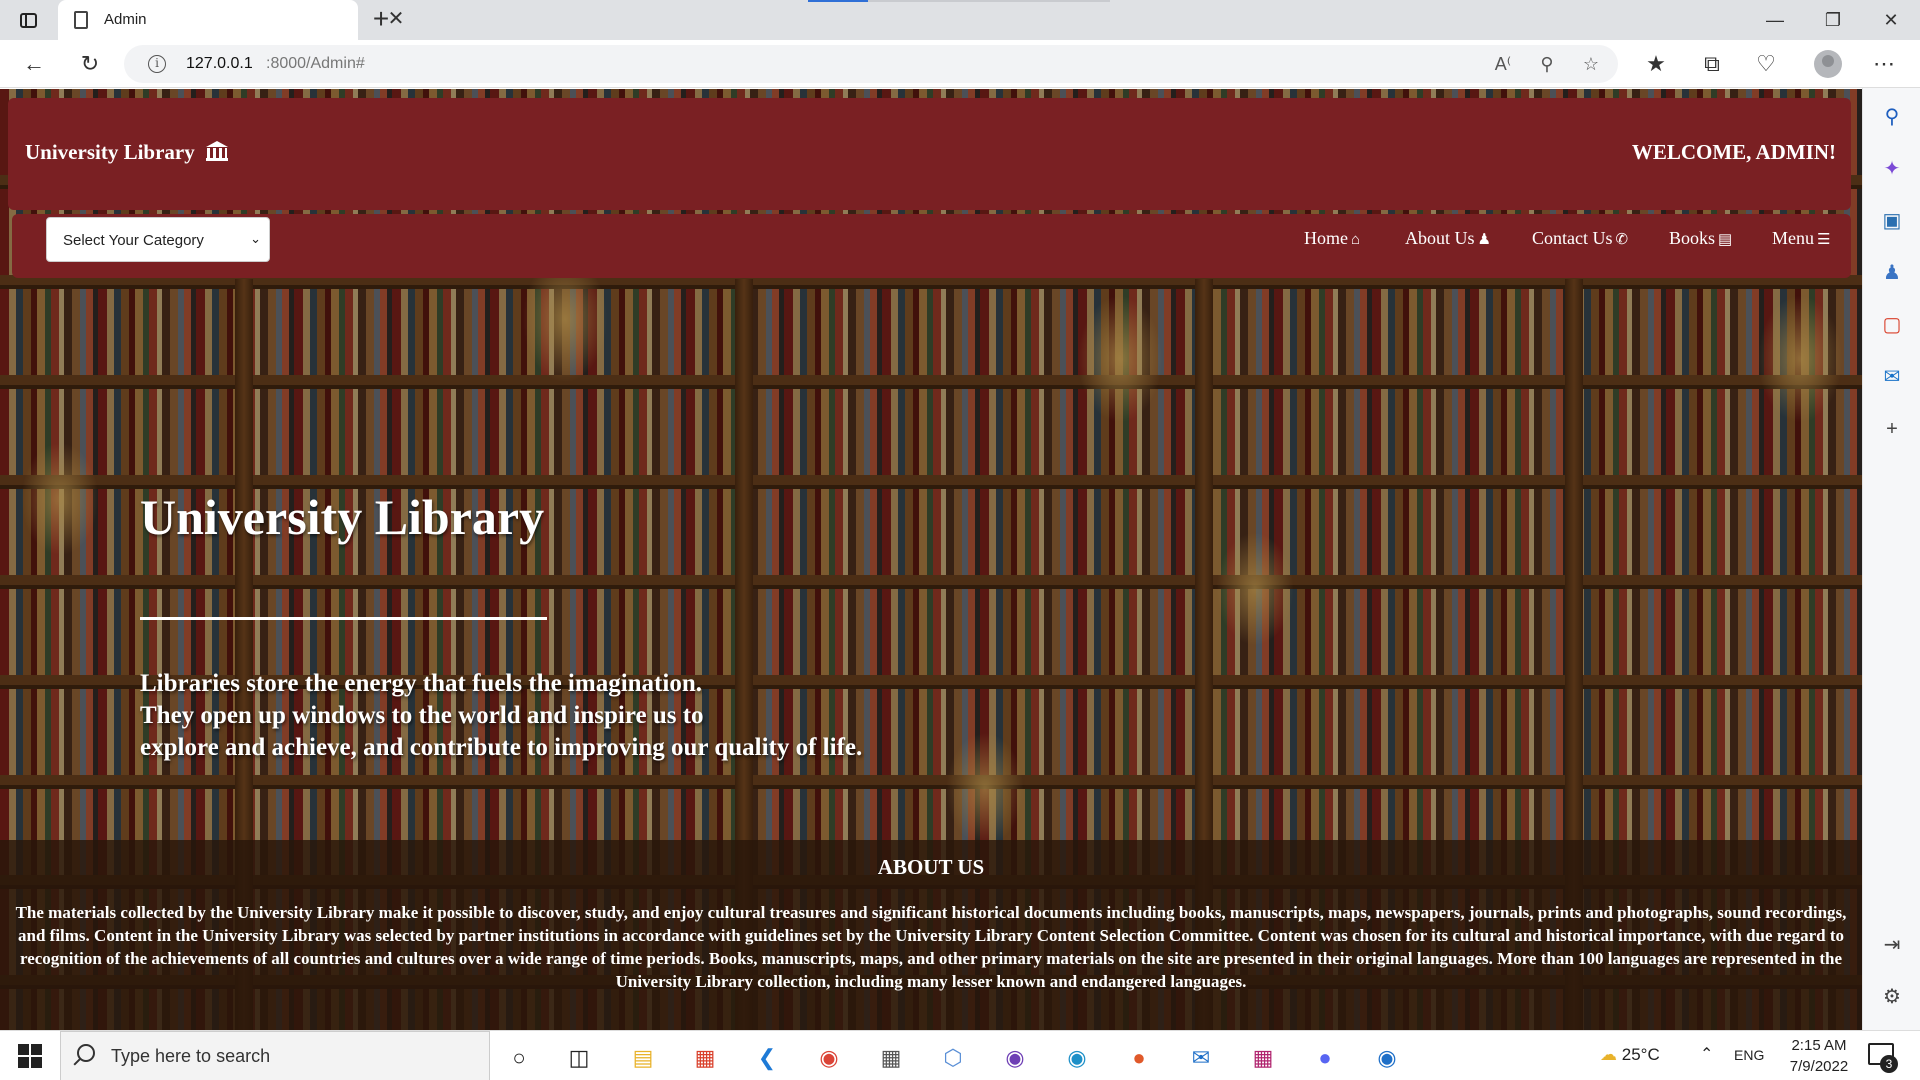 The width and height of the screenshot is (1920, 1080). Describe the element at coordinates (1766, 64) in the screenshot. I see `browser-essentials-icon: ♡` at that location.